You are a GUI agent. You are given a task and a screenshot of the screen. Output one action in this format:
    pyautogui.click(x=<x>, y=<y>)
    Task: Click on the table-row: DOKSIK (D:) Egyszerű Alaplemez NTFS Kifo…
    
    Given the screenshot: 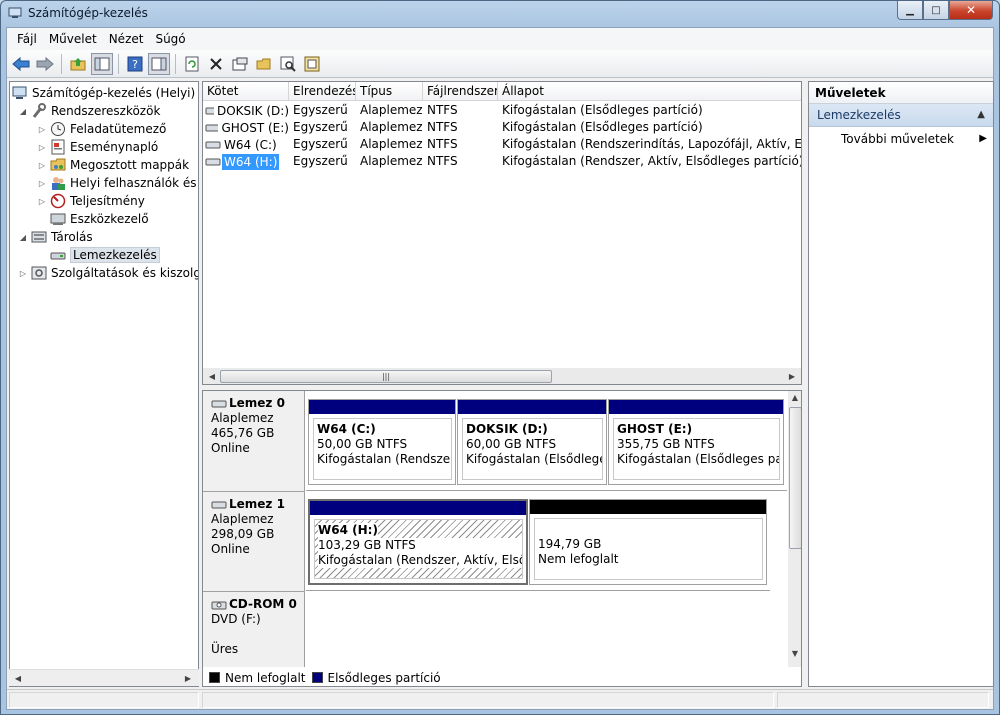 What is the action you would take?
    pyautogui.click(x=502, y=110)
    